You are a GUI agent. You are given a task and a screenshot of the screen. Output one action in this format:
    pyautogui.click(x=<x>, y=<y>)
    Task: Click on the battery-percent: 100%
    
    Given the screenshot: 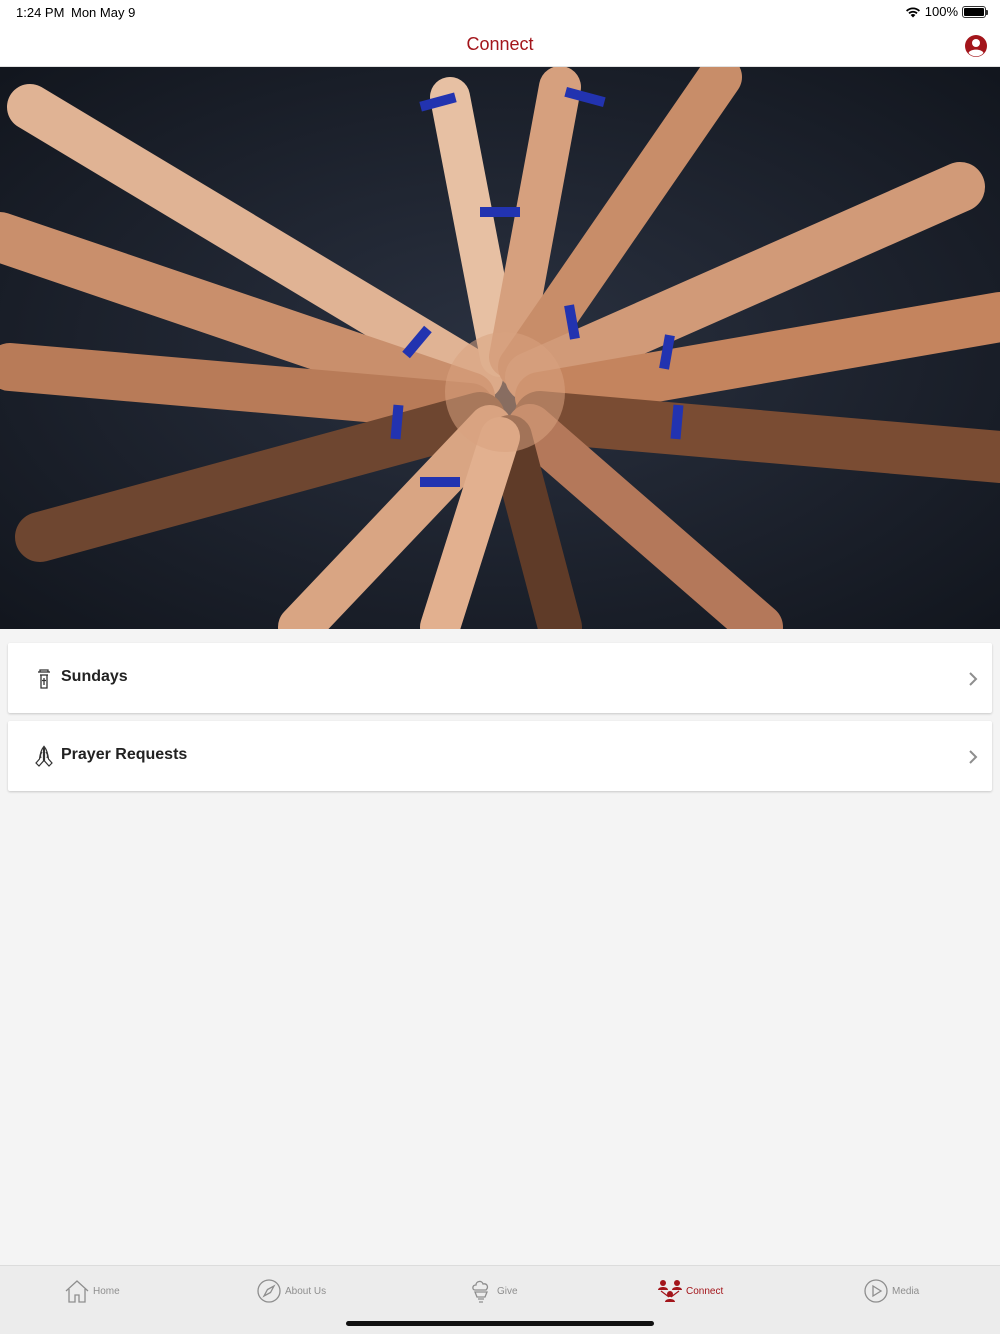 What is the action you would take?
    pyautogui.click(x=941, y=11)
    